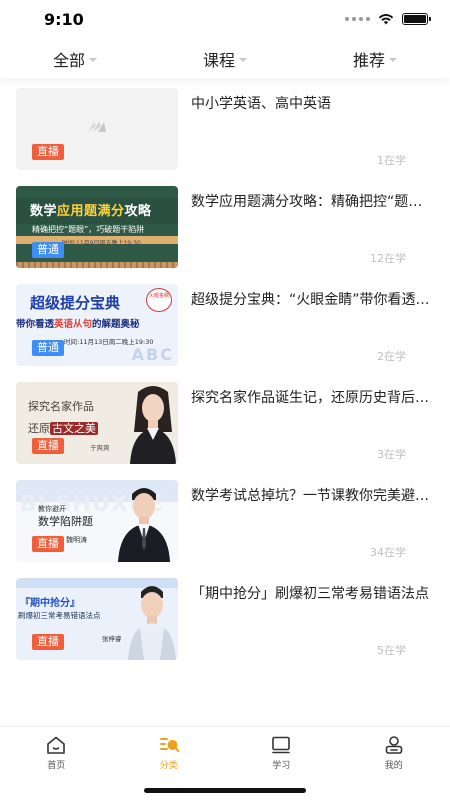 Image resolution: width=450 pixels, height=800 pixels. What do you see at coordinates (68, 60) in the screenshot?
I see `filter-label: 全部` at bounding box center [68, 60].